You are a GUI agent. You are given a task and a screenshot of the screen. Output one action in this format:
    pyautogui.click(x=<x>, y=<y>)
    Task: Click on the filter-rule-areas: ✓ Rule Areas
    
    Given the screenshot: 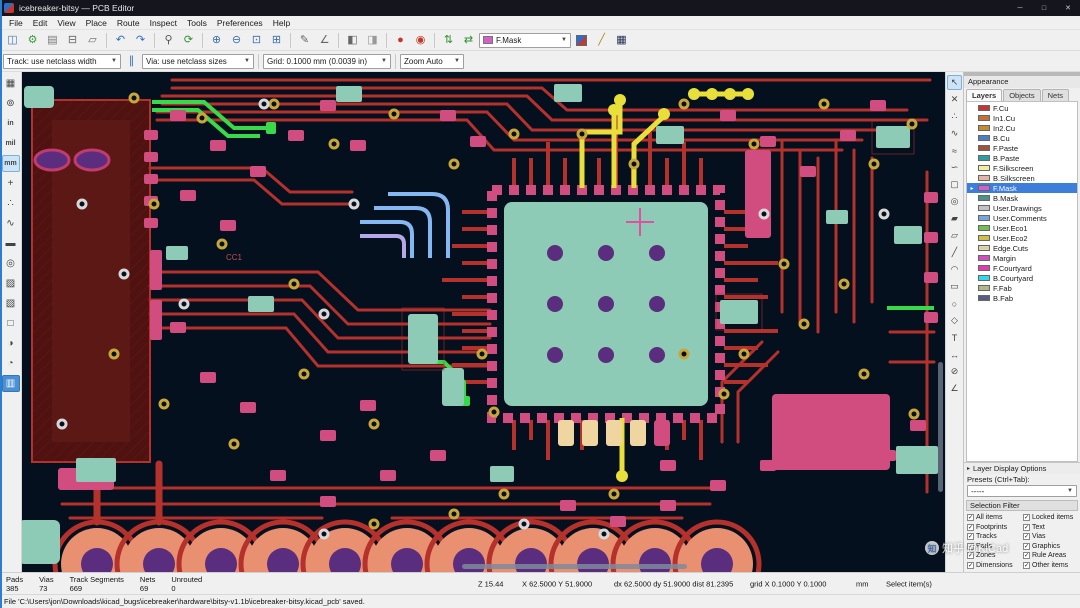 What is the action you would take?
    pyautogui.click(x=1050, y=556)
    